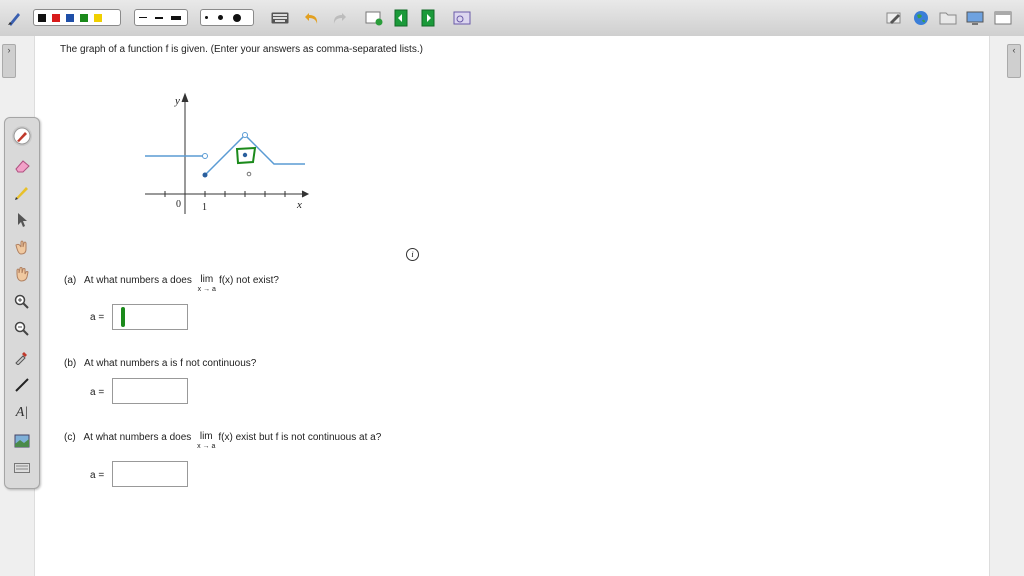 This screenshot has width=1024, height=576. What do you see at coordinates (237, 17) in the screenshot?
I see `large-point-option` at bounding box center [237, 17].